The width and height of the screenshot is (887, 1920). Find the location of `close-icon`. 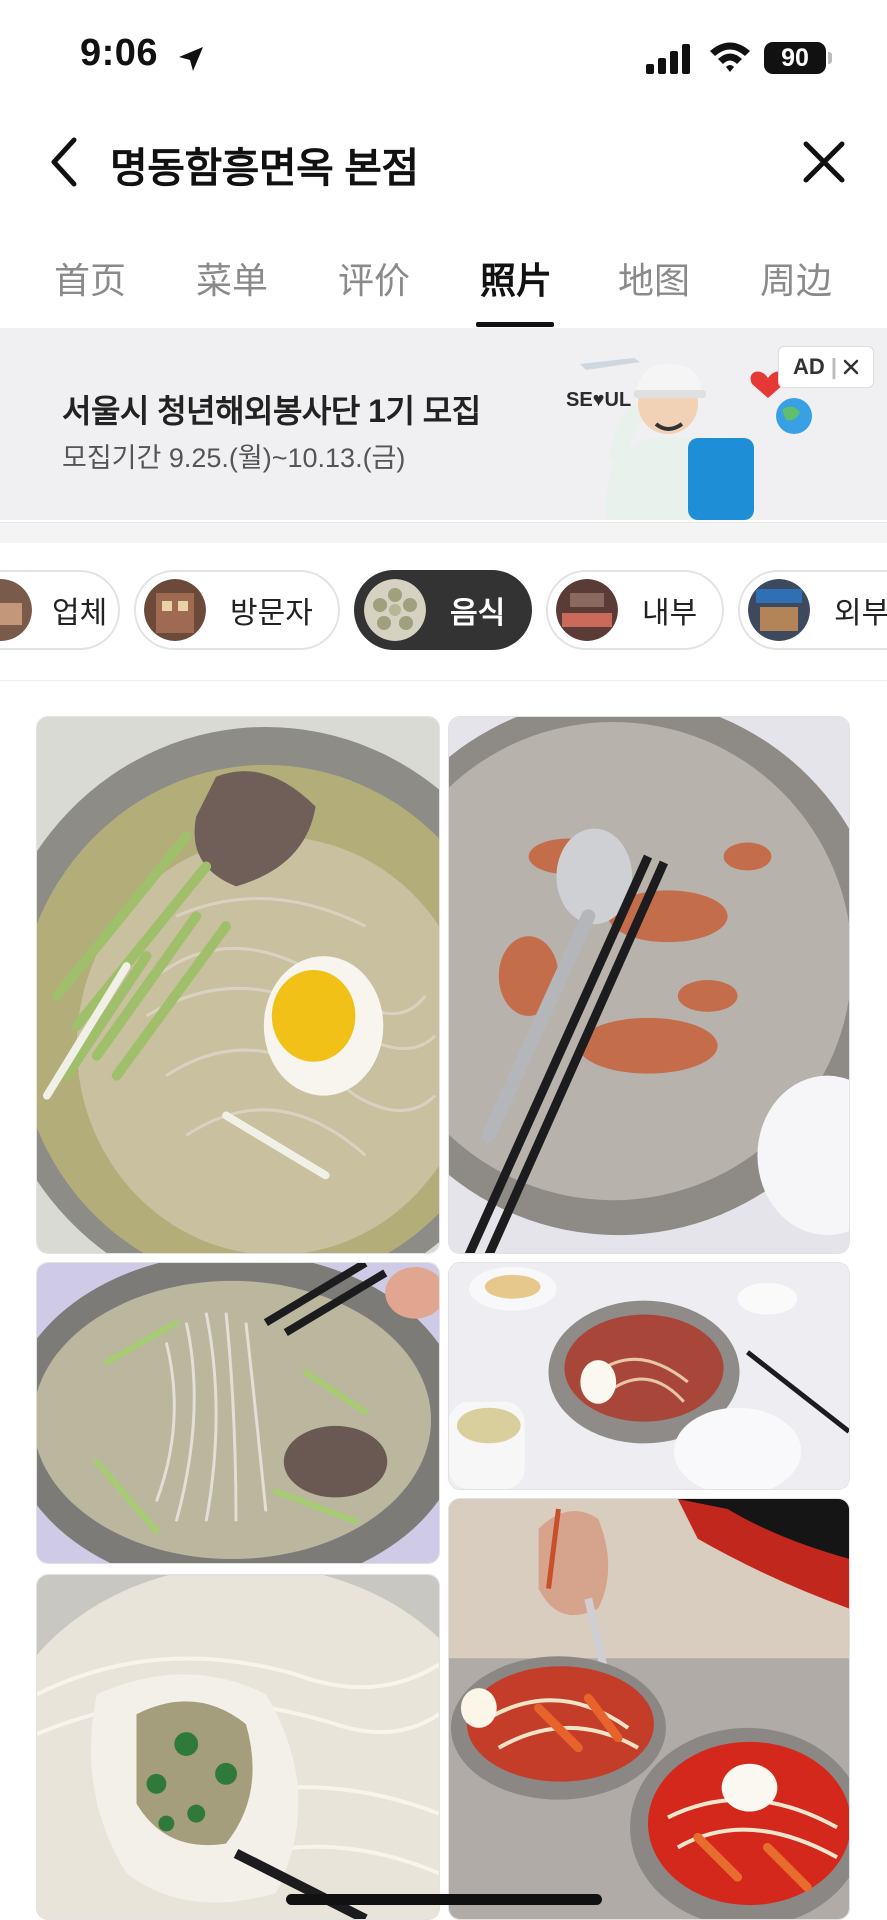

close-icon is located at coordinates (824, 162).